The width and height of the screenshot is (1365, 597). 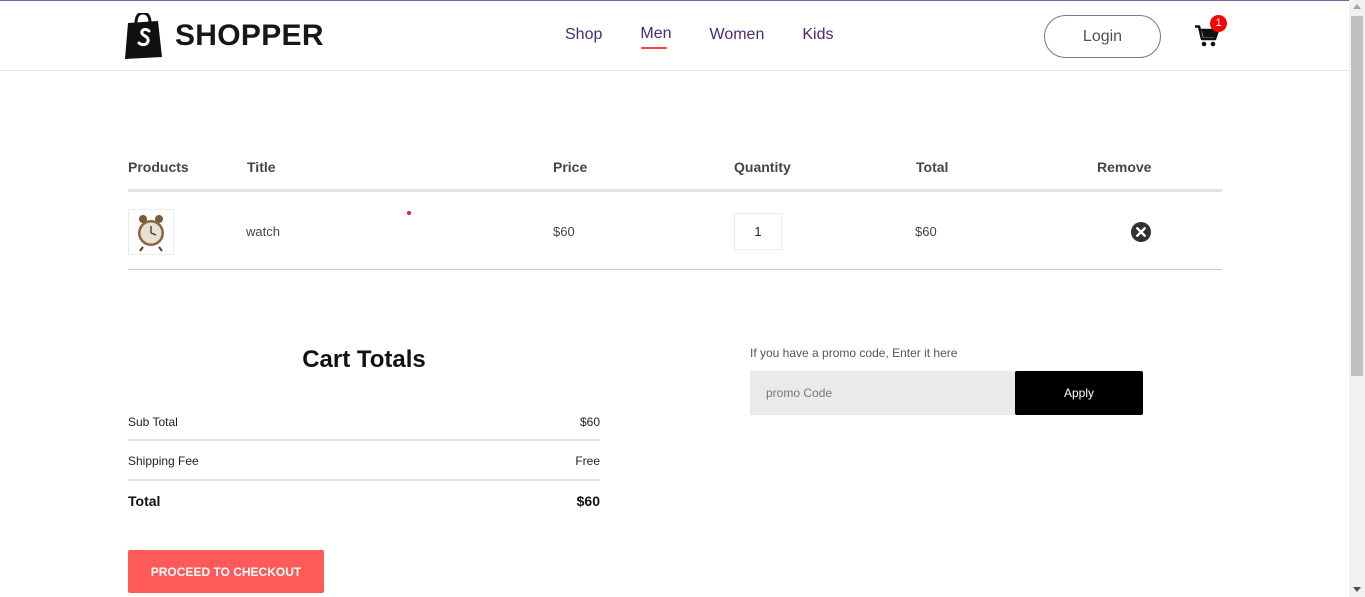 What do you see at coordinates (158, 167) in the screenshot?
I see `header-products: Products` at bounding box center [158, 167].